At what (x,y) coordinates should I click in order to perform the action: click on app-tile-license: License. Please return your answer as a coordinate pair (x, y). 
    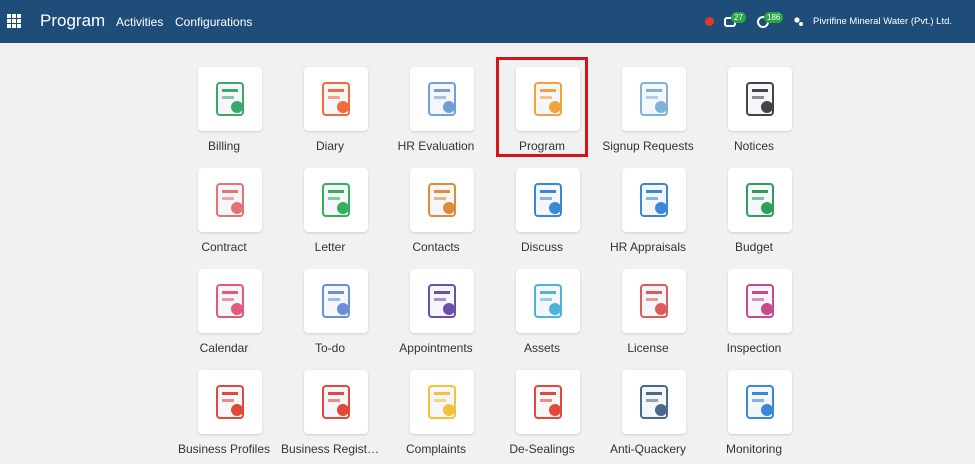
    Looking at the image, I should click on (648, 319).